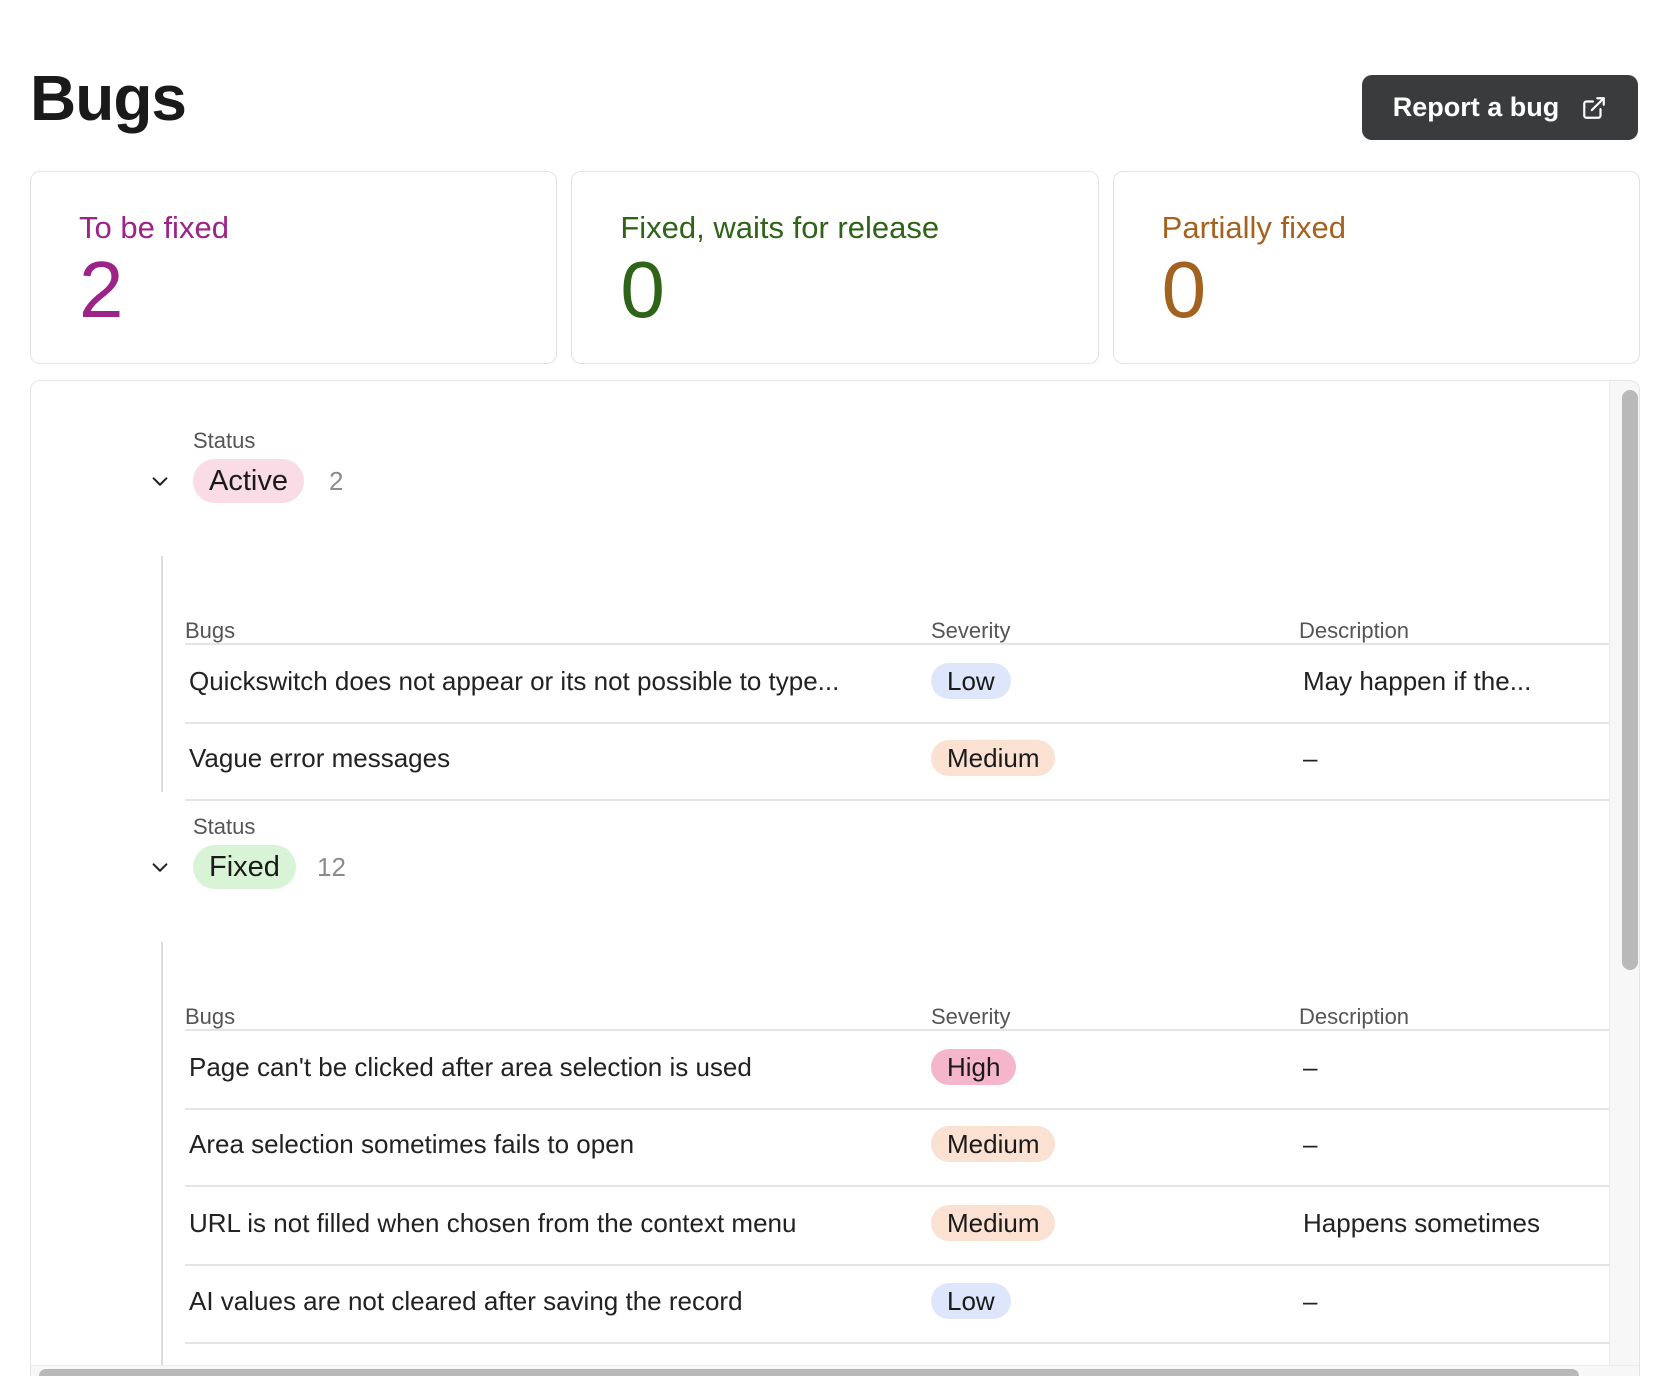 The width and height of the screenshot is (1676, 1376). What do you see at coordinates (331, 867) in the screenshot?
I see `group-count: 12` at bounding box center [331, 867].